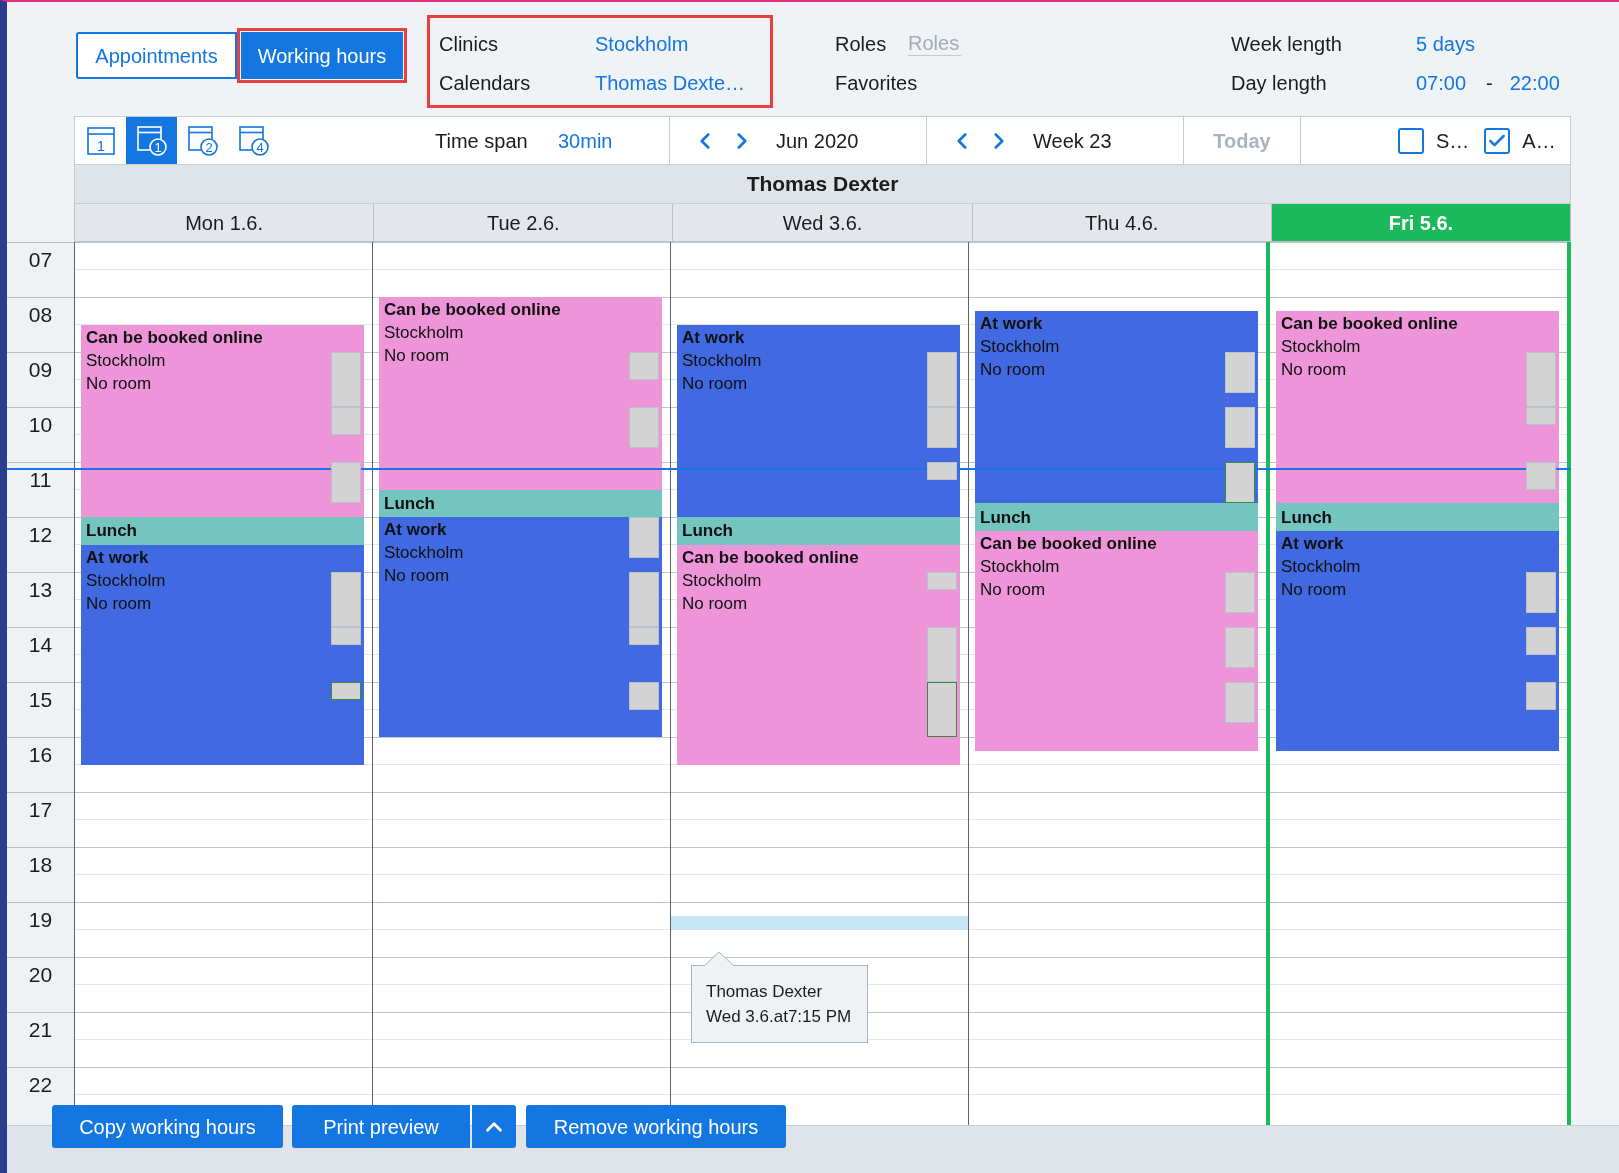  I want to click on more-options-button, so click(494, 1126).